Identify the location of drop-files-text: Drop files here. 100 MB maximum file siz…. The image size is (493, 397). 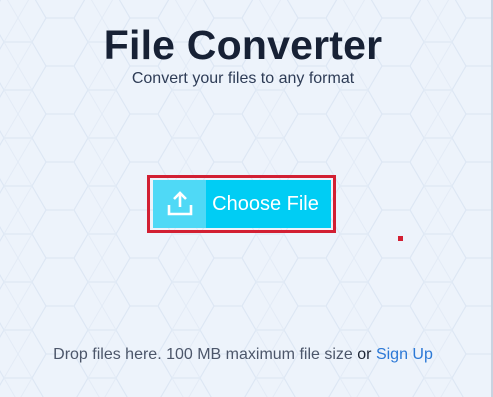
(203, 354).